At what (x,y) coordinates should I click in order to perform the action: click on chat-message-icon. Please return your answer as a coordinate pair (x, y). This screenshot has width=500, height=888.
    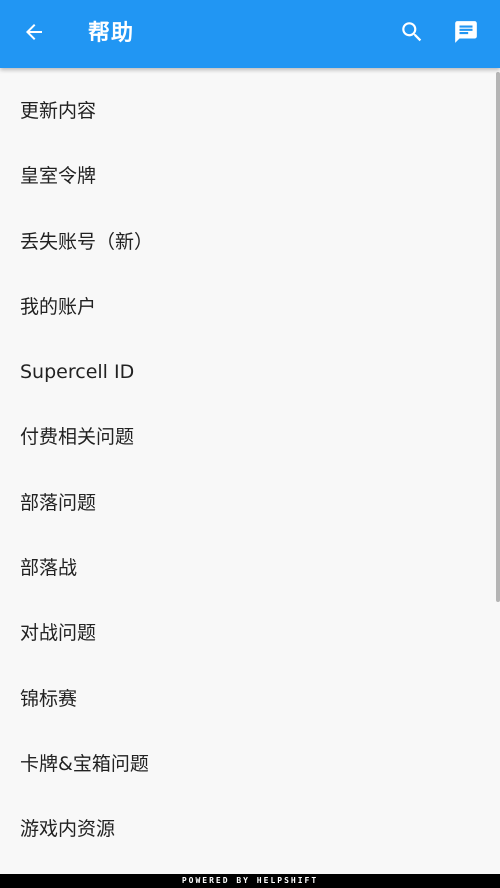
    Looking at the image, I should click on (466, 34).